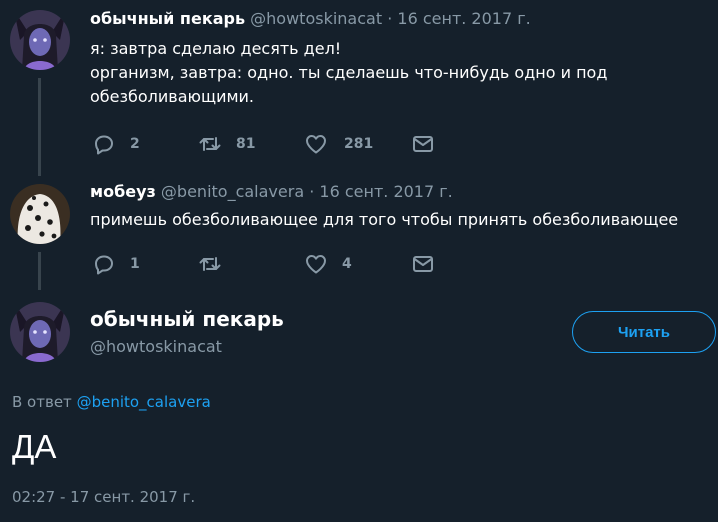  What do you see at coordinates (42, 402) in the screenshot?
I see `reply-prefix: В ответ` at bounding box center [42, 402].